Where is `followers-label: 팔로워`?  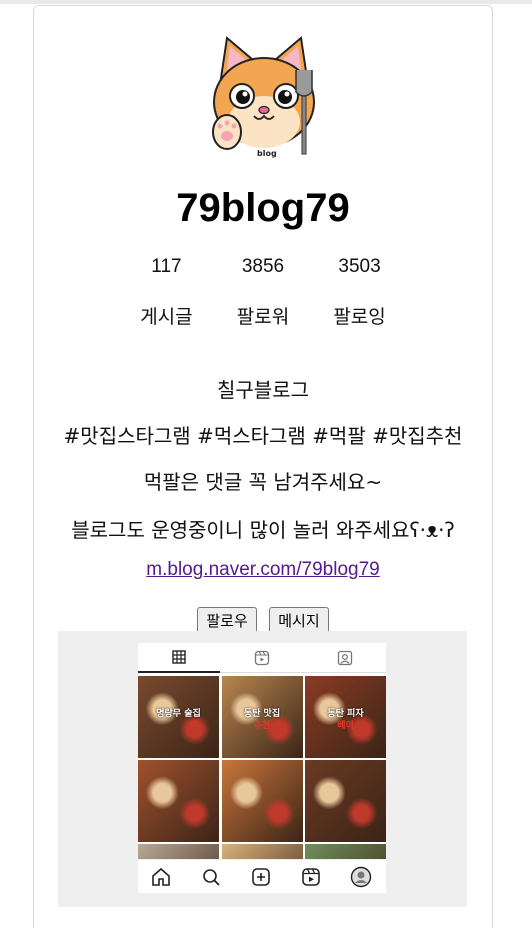 followers-label: 팔로워 is located at coordinates (263, 315).